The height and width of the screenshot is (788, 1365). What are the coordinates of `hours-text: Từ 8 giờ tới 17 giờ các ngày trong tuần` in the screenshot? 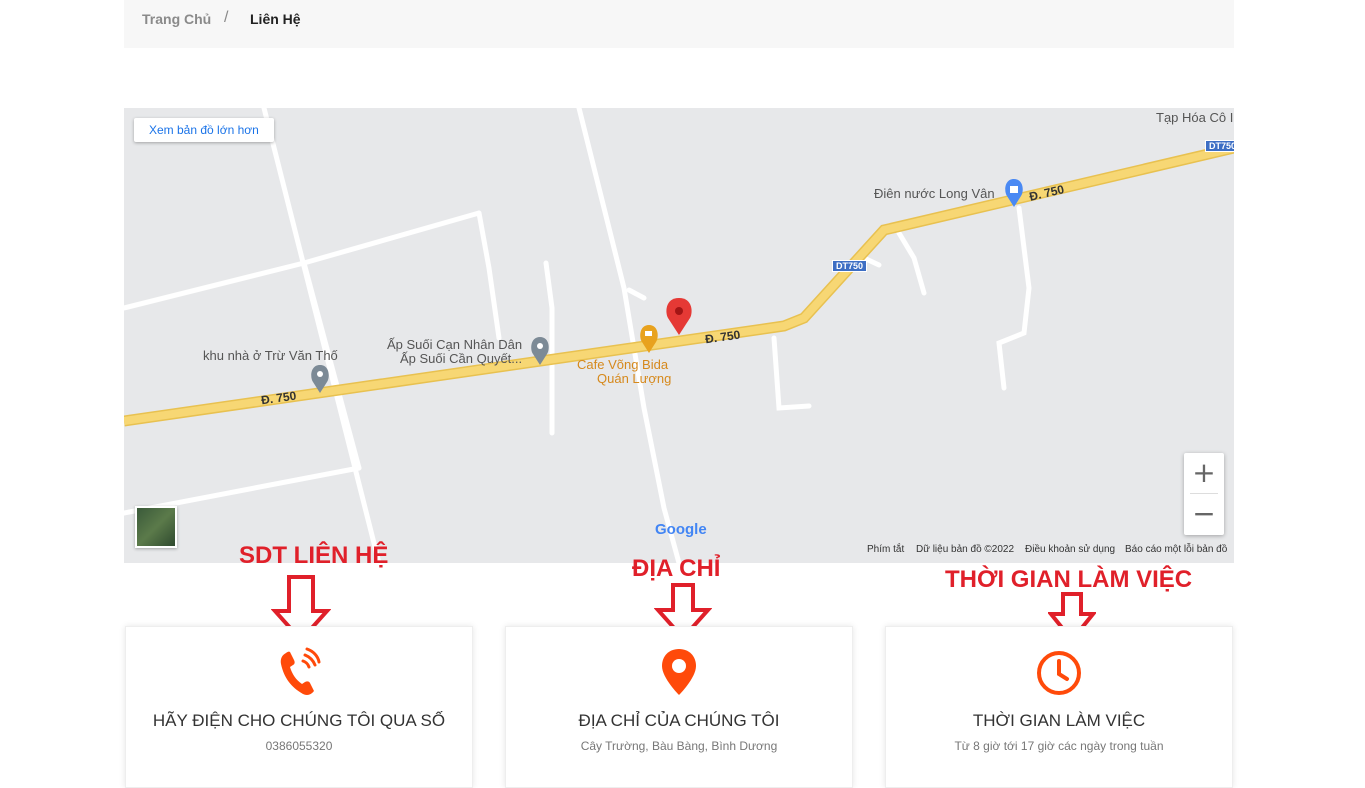 It's located at (1059, 746).